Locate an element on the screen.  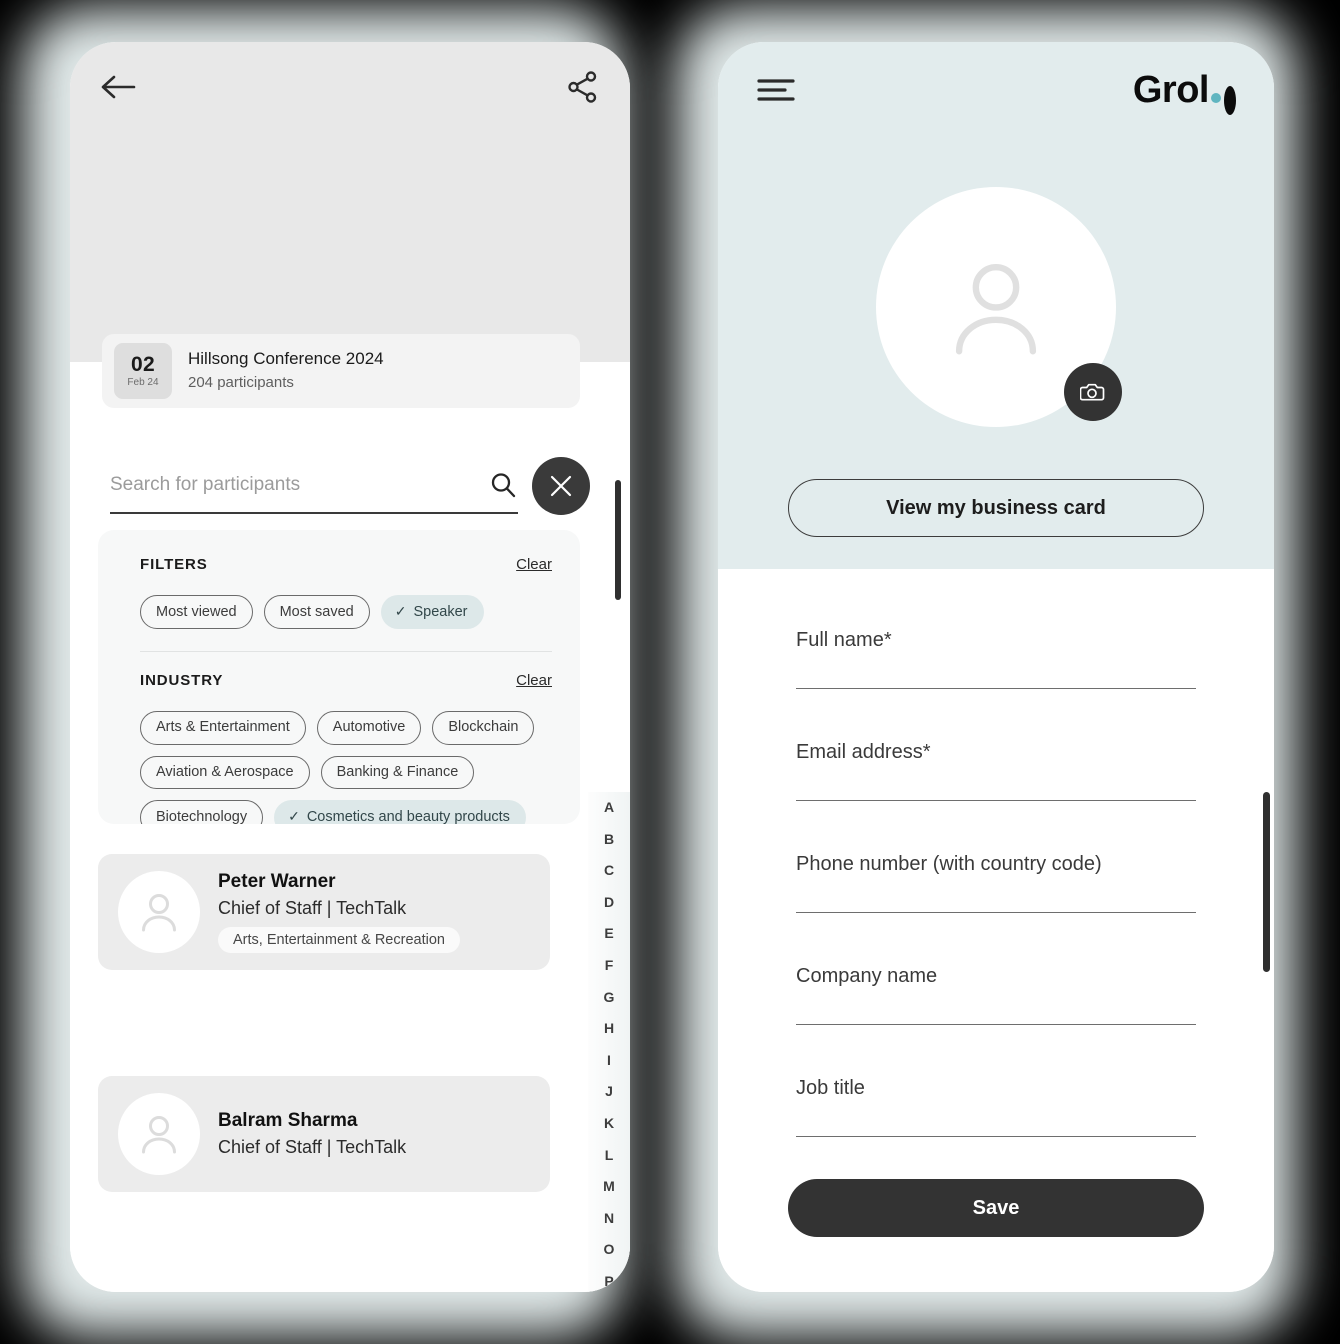
job-title-input is located at coordinates (996, 1125).